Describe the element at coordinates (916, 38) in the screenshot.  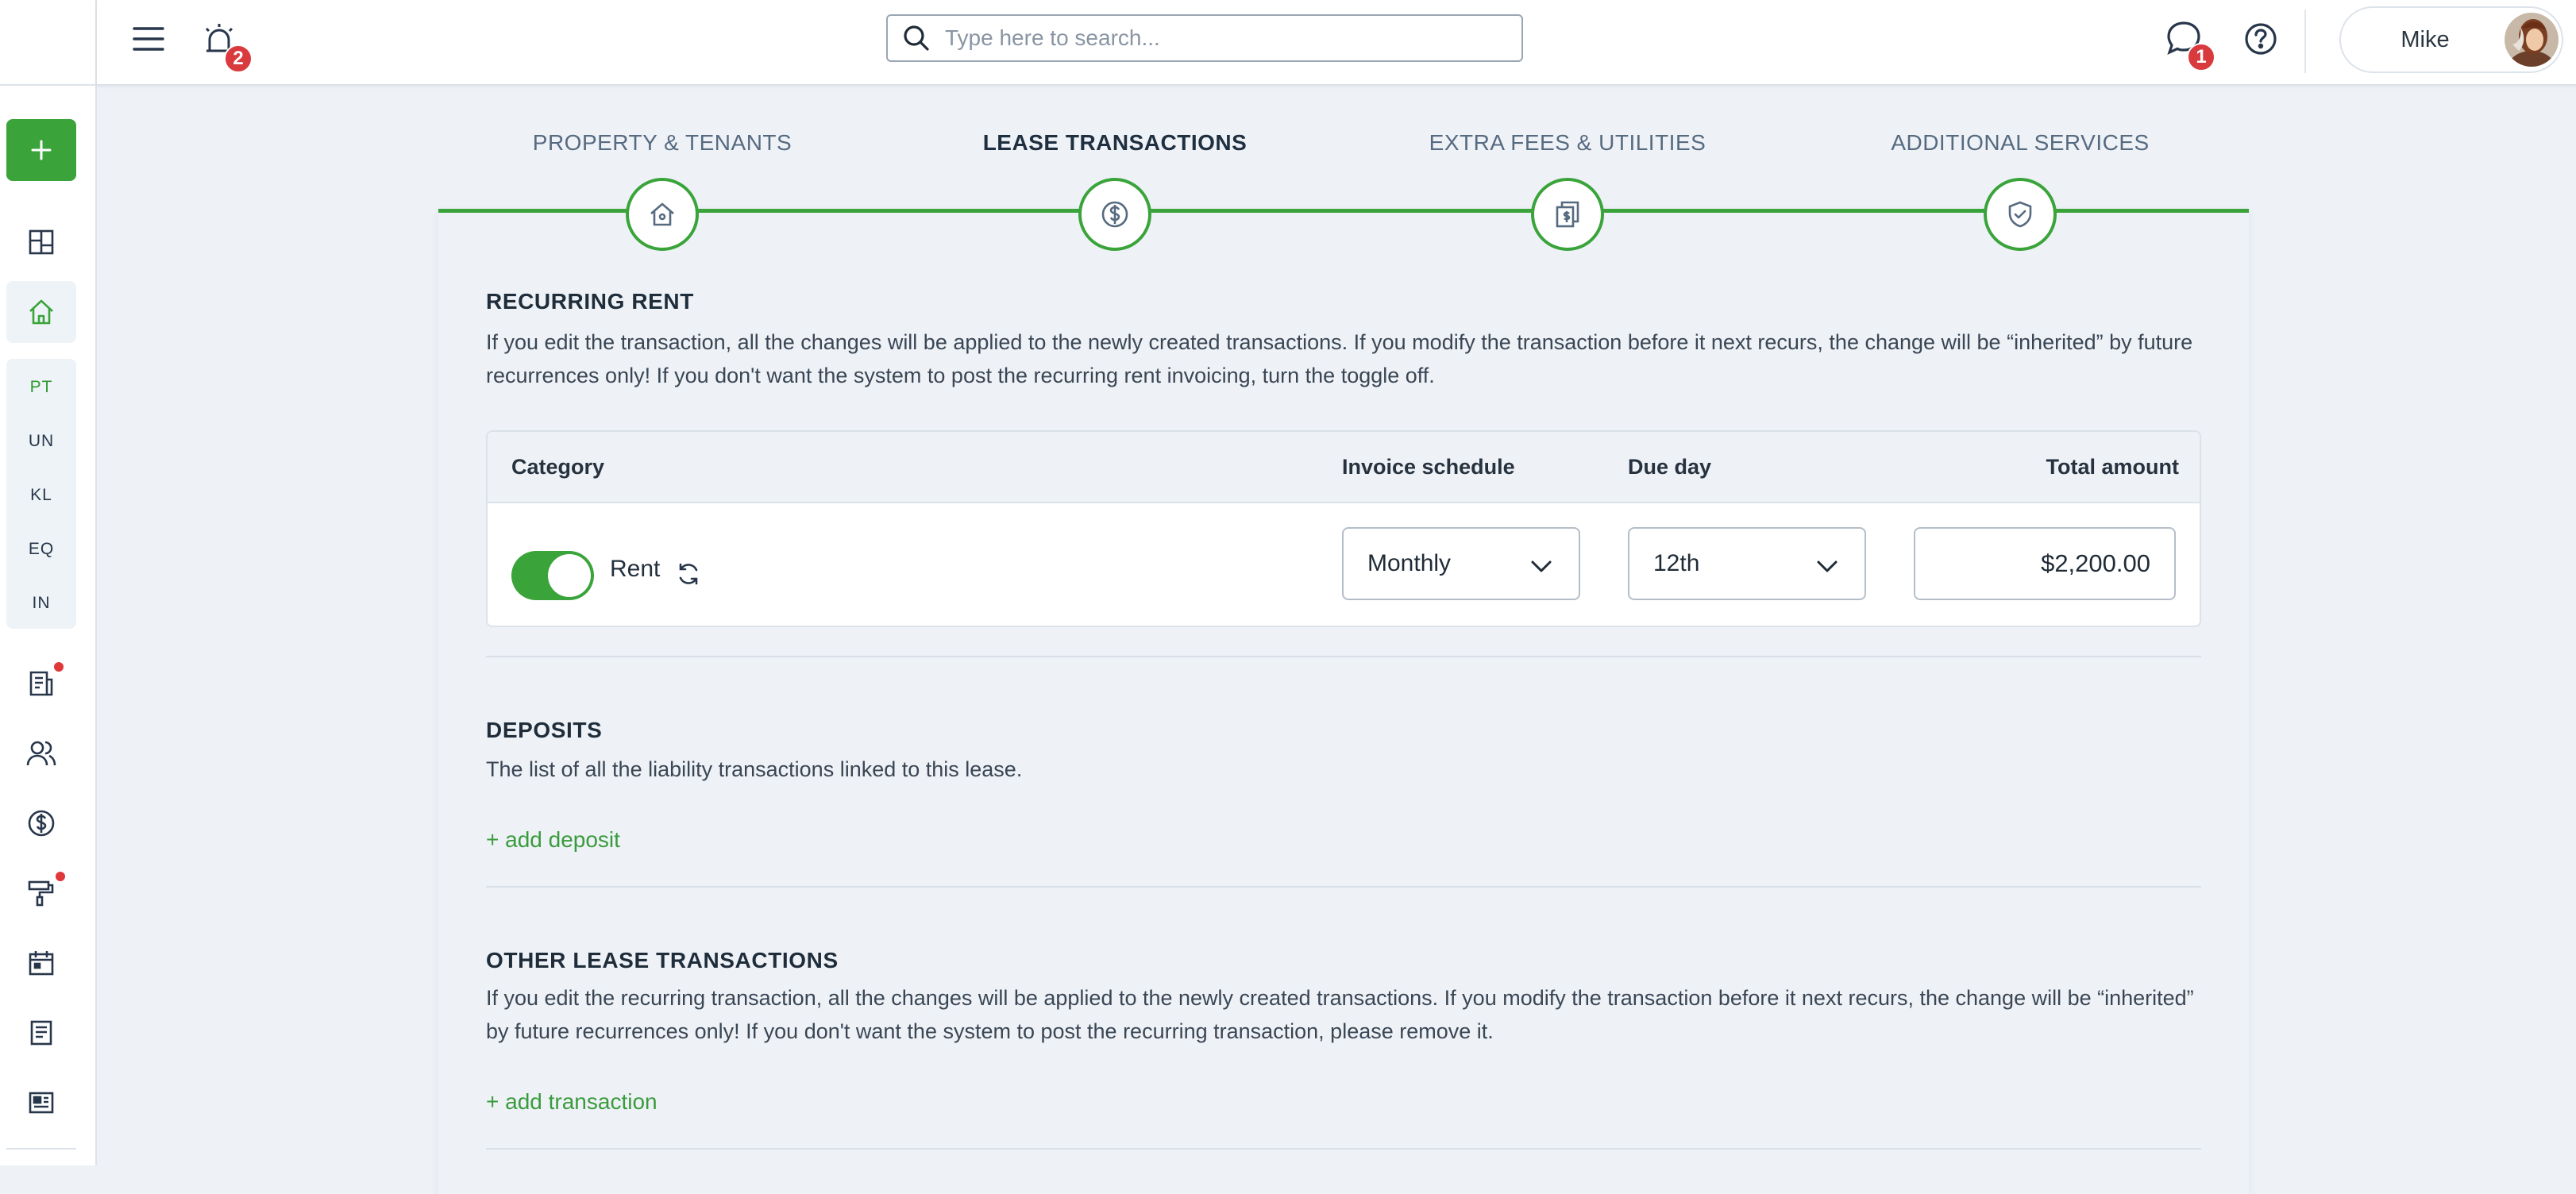
I see `search-icon` at that location.